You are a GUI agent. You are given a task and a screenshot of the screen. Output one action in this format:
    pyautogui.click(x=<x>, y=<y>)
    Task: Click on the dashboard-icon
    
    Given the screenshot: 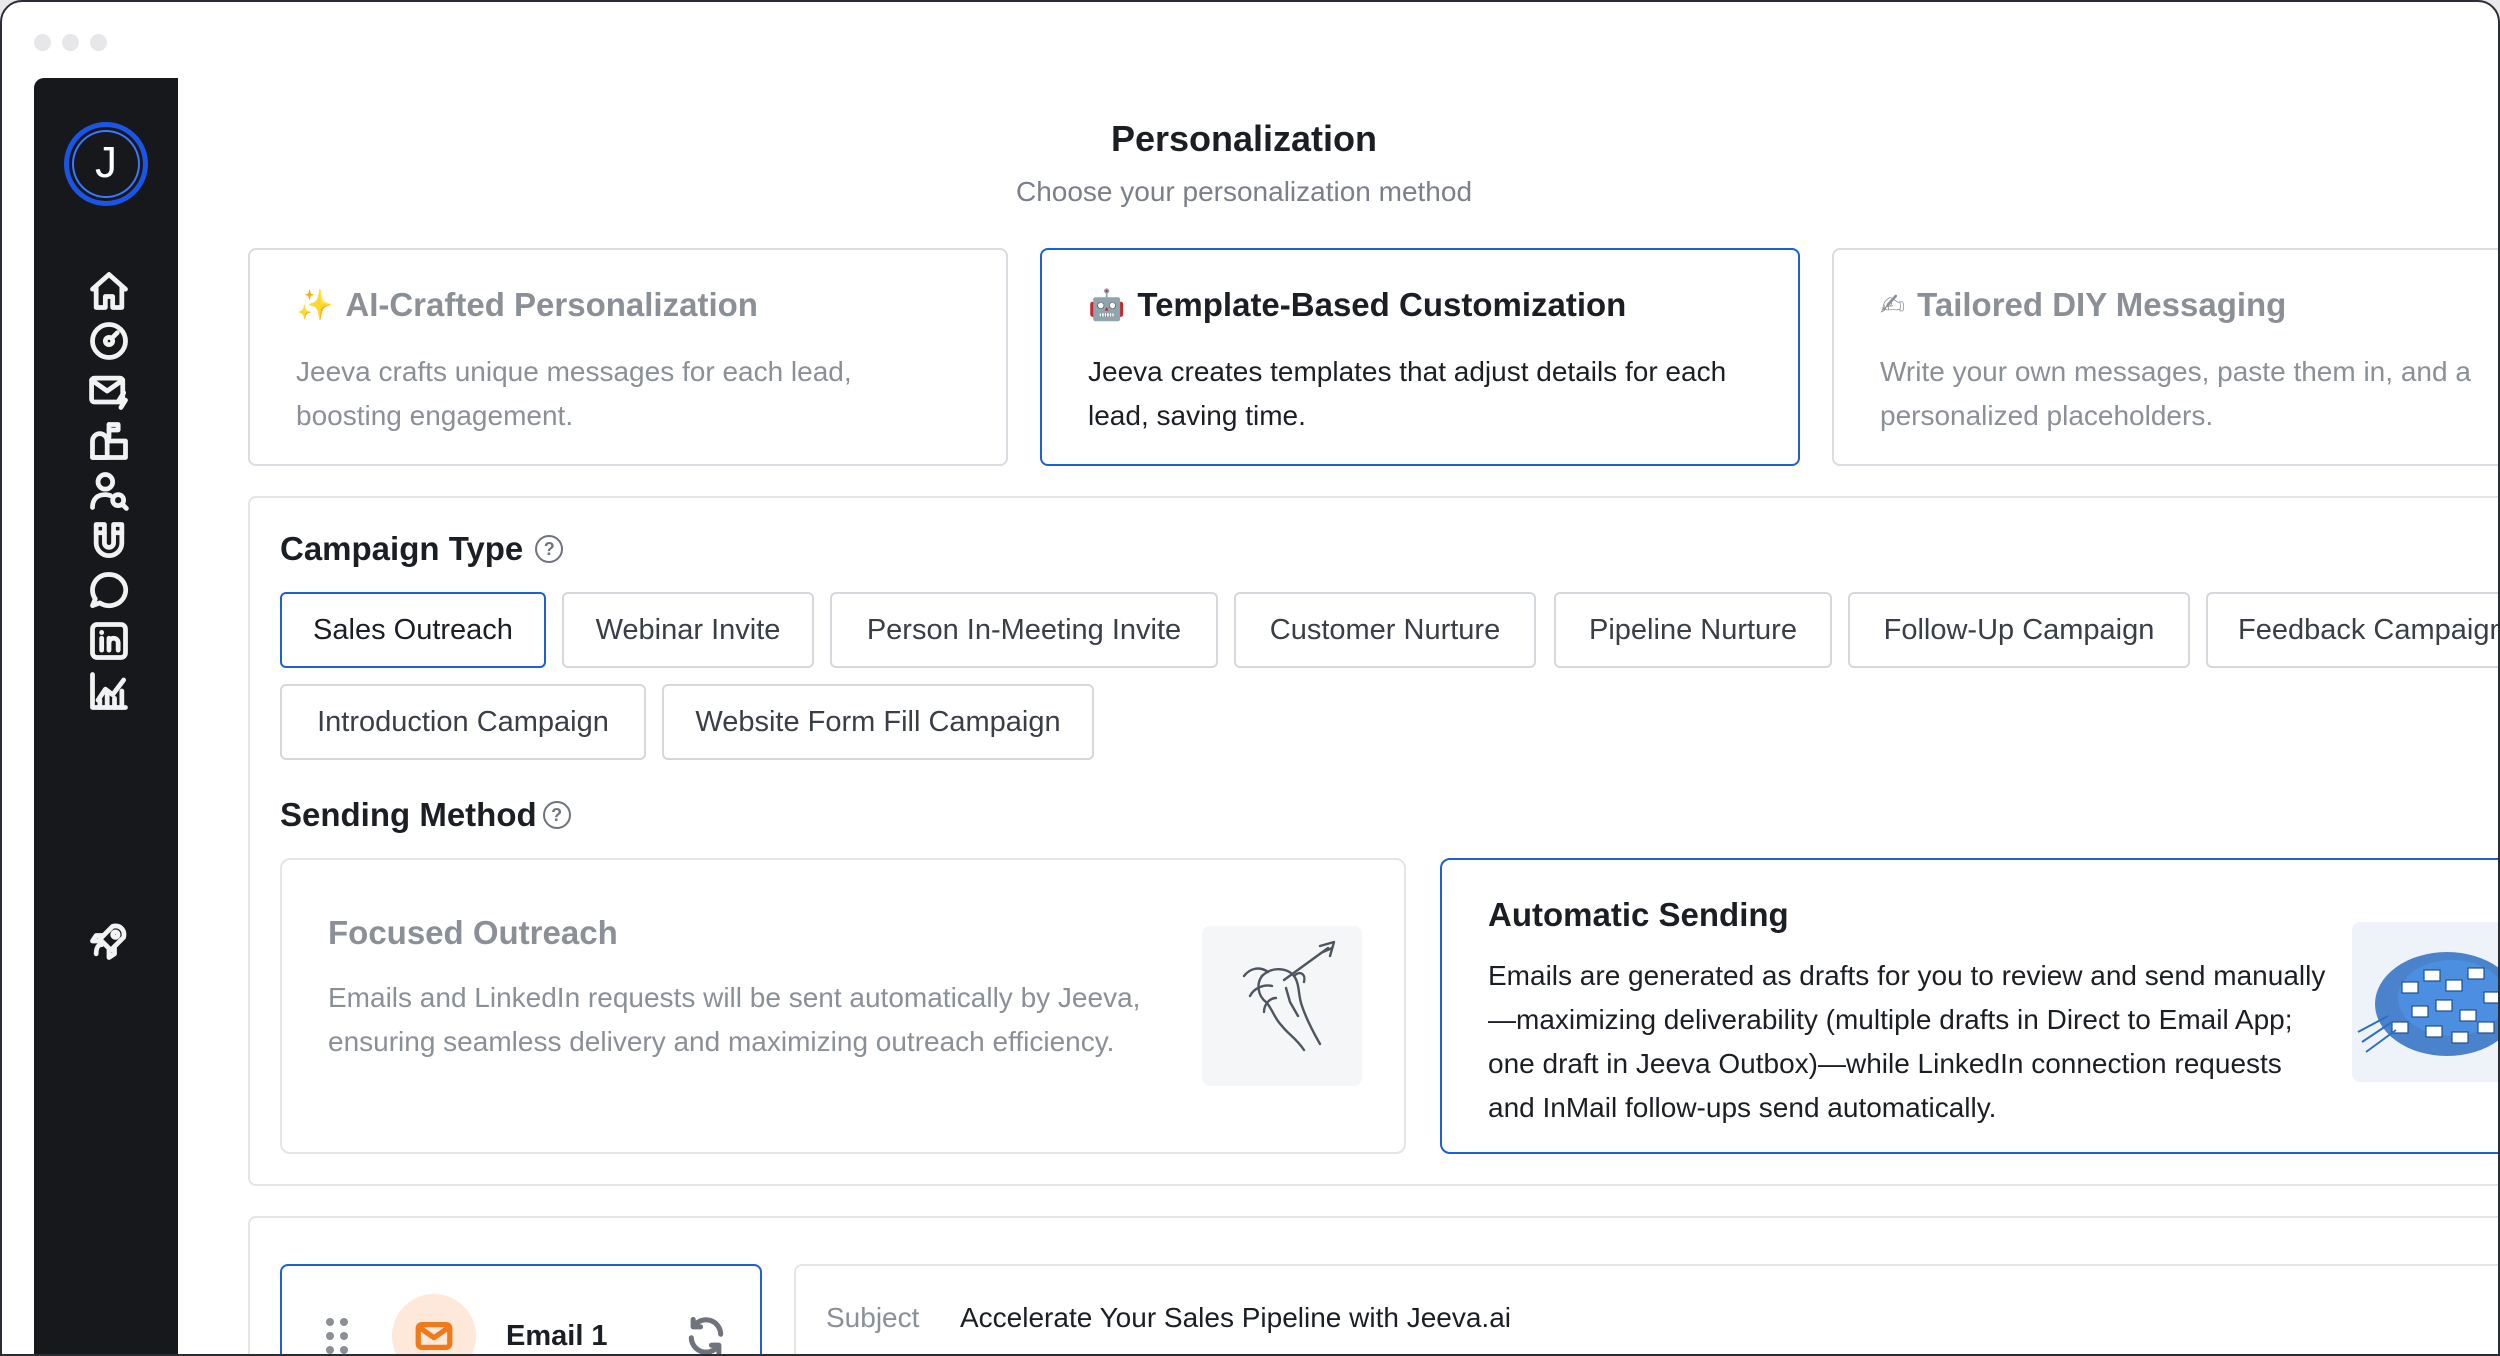 What is the action you would take?
    pyautogui.click(x=109, y=341)
    